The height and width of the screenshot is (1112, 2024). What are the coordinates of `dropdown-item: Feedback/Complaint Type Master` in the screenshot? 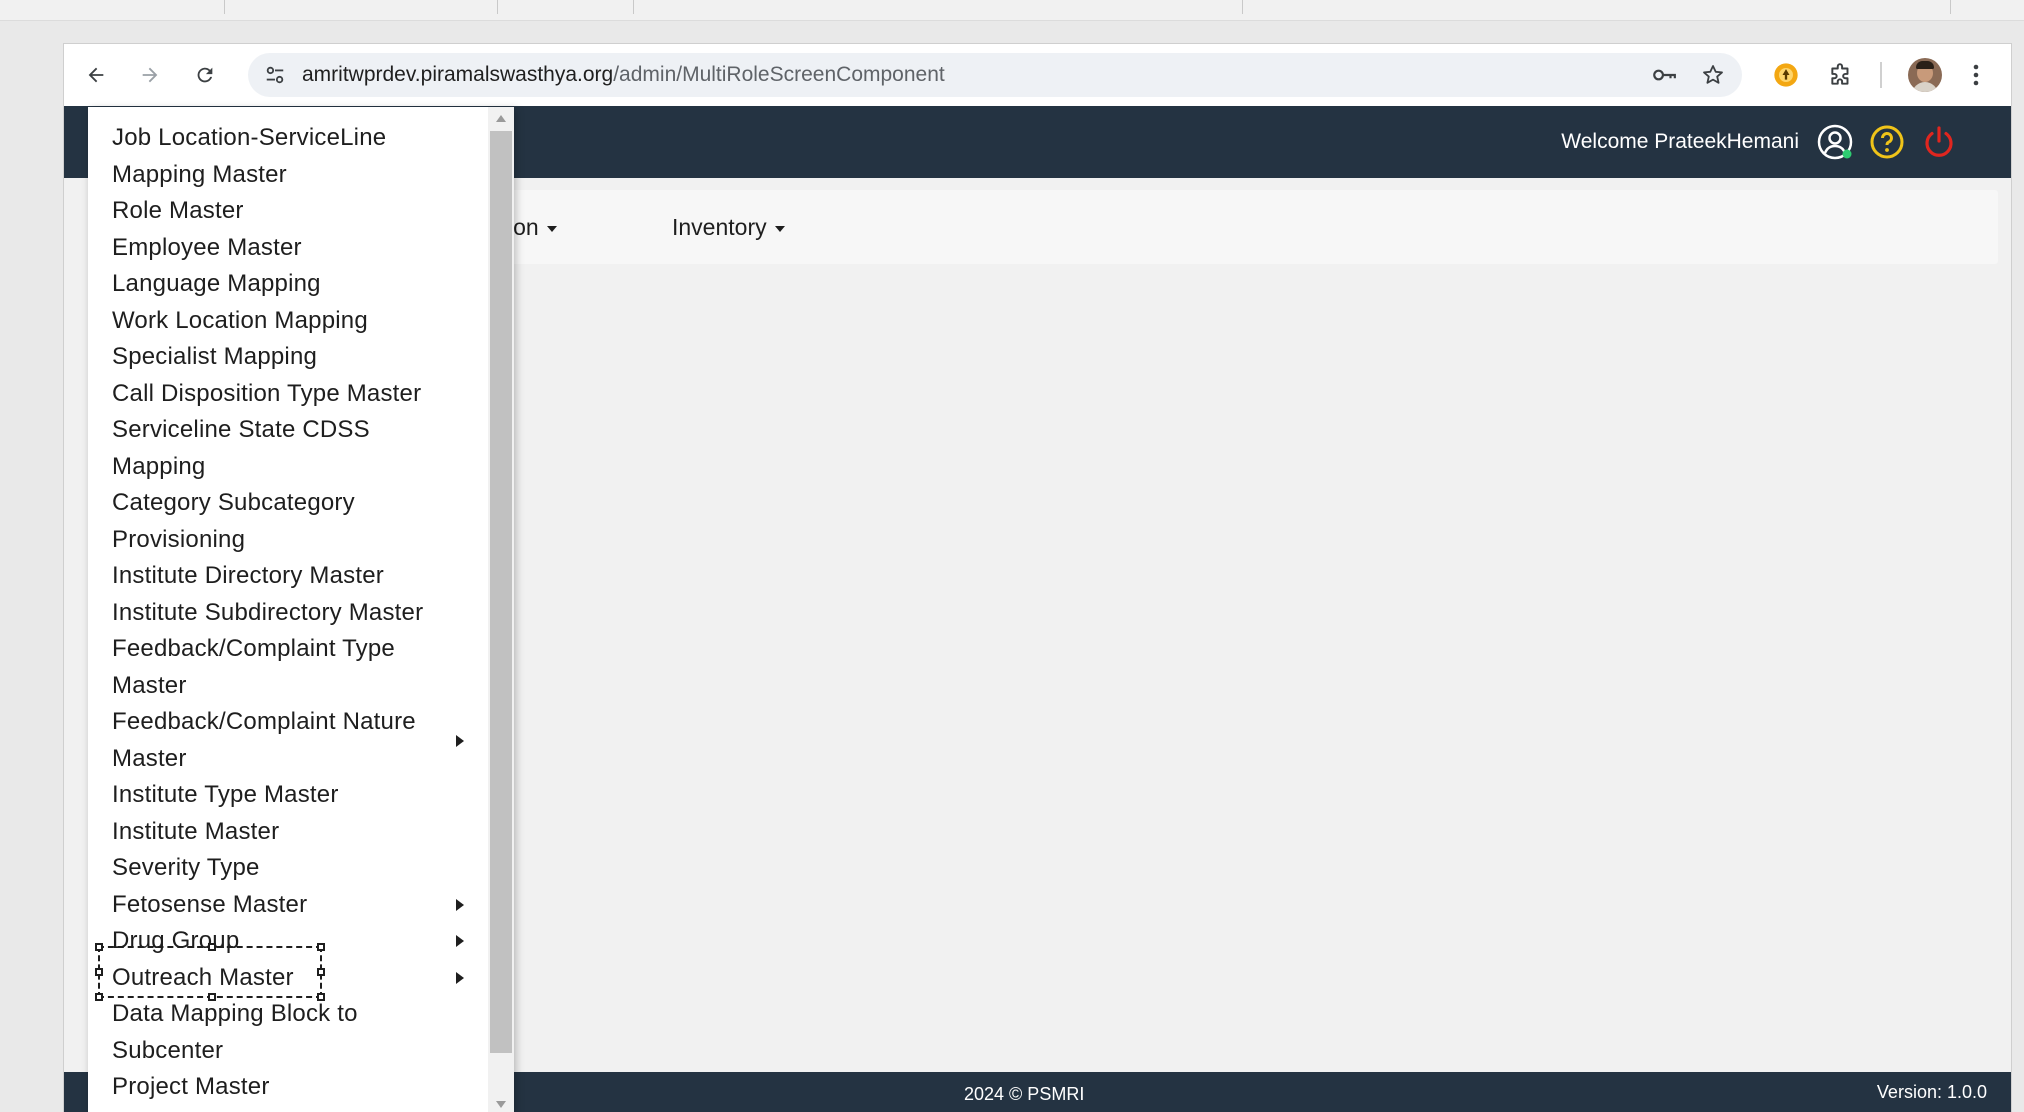 It's located at (288, 667).